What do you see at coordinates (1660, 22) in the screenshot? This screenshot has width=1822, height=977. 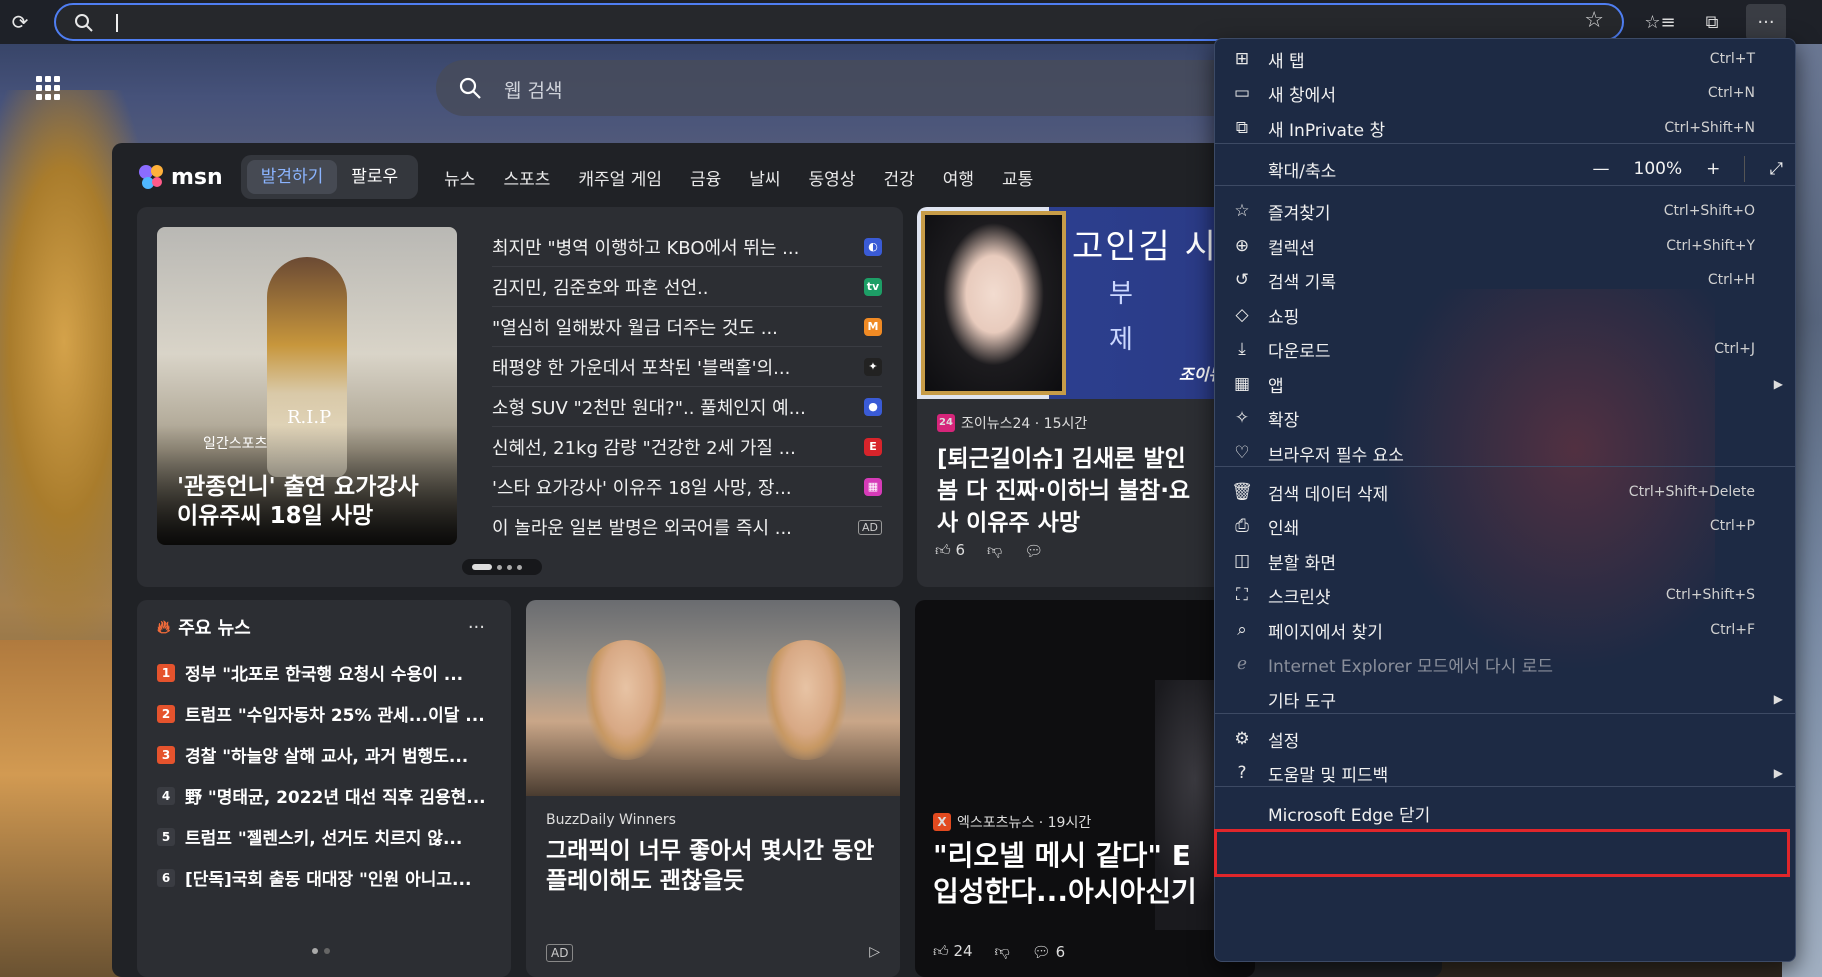 I see `favorites-icon: ☆≡` at bounding box center [1660, 22].